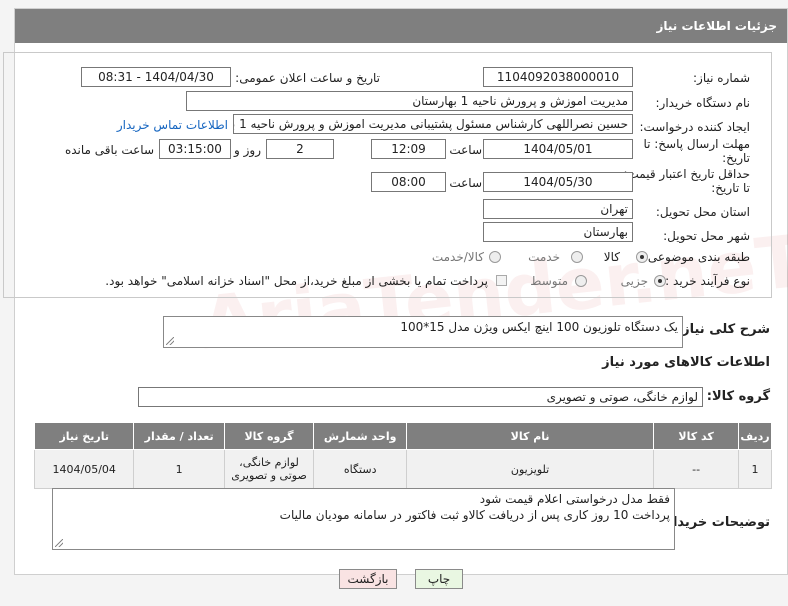 The height and width of the screenshot is (606, 788). Describe the element at coordinates (109, 150) in the screenshot. I see `remaining-time-label: ساعت باقی مانده` at that location.